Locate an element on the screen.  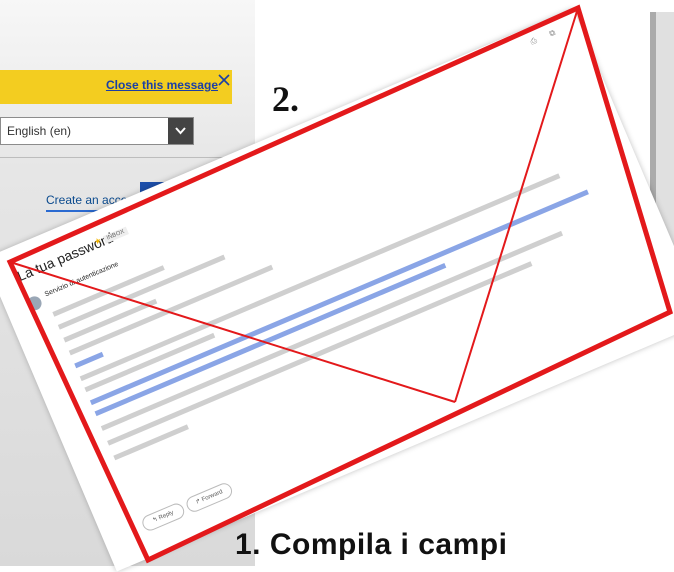
language-select-value: English (en) is located at coordinates (39, 131).